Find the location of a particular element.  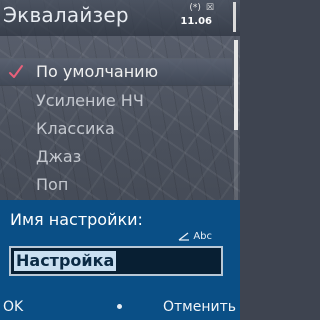

ok-button: OK is located at coordinates (13, 307).